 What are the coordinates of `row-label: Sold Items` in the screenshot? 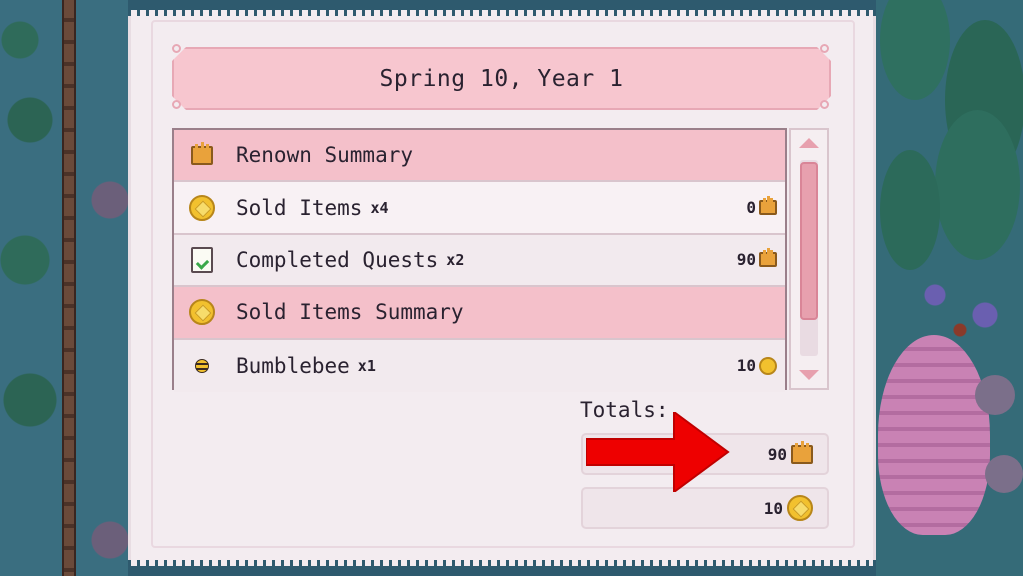 It's located at (299, 207).